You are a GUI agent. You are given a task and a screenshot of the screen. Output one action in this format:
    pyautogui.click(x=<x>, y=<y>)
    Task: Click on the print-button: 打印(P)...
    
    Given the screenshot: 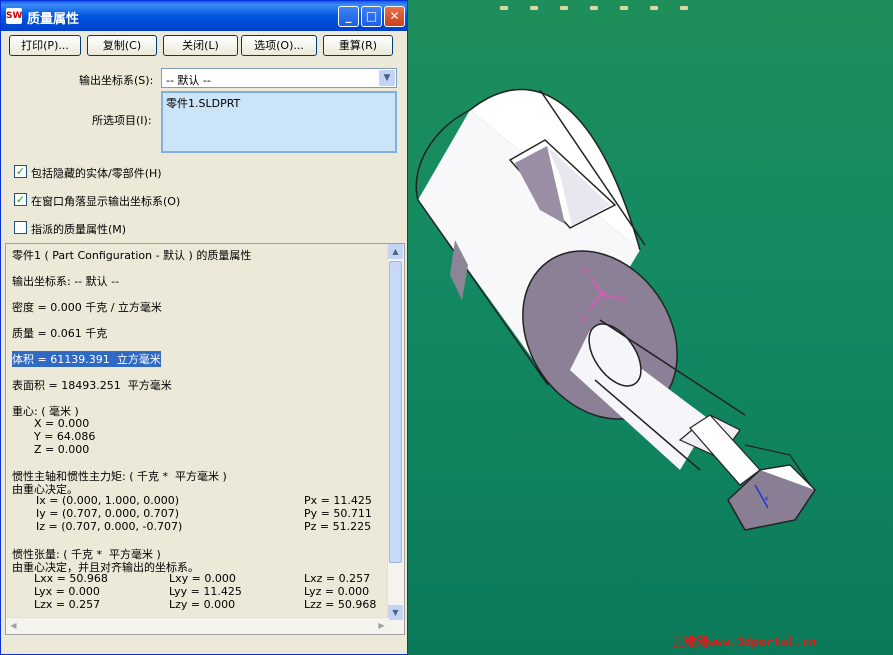 What is the action you would take?
    pyautogui.click(x=45, y=45)
    